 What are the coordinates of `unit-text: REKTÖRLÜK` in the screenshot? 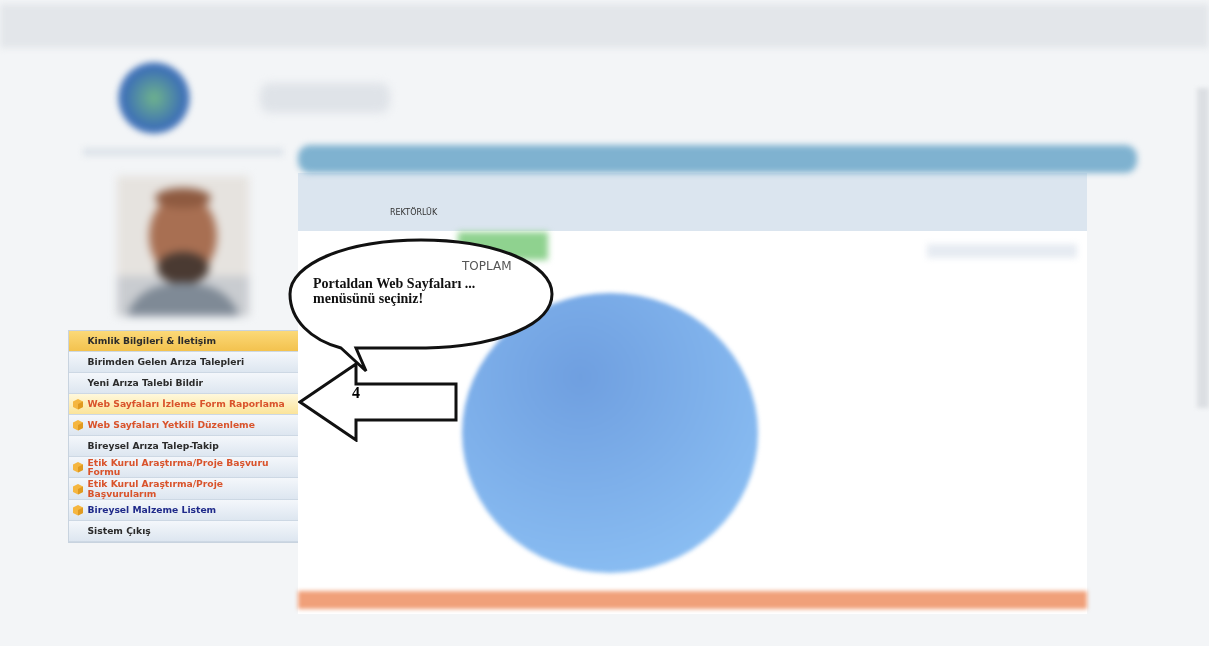 It's located at (414, 212).